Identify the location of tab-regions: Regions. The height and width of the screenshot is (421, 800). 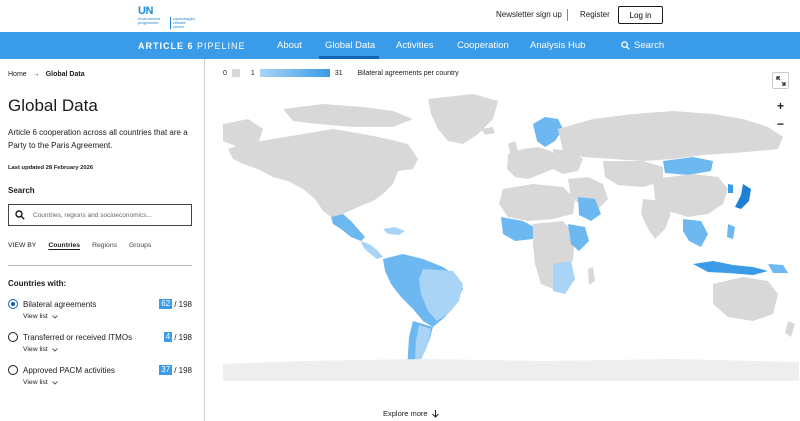
(104, 245).